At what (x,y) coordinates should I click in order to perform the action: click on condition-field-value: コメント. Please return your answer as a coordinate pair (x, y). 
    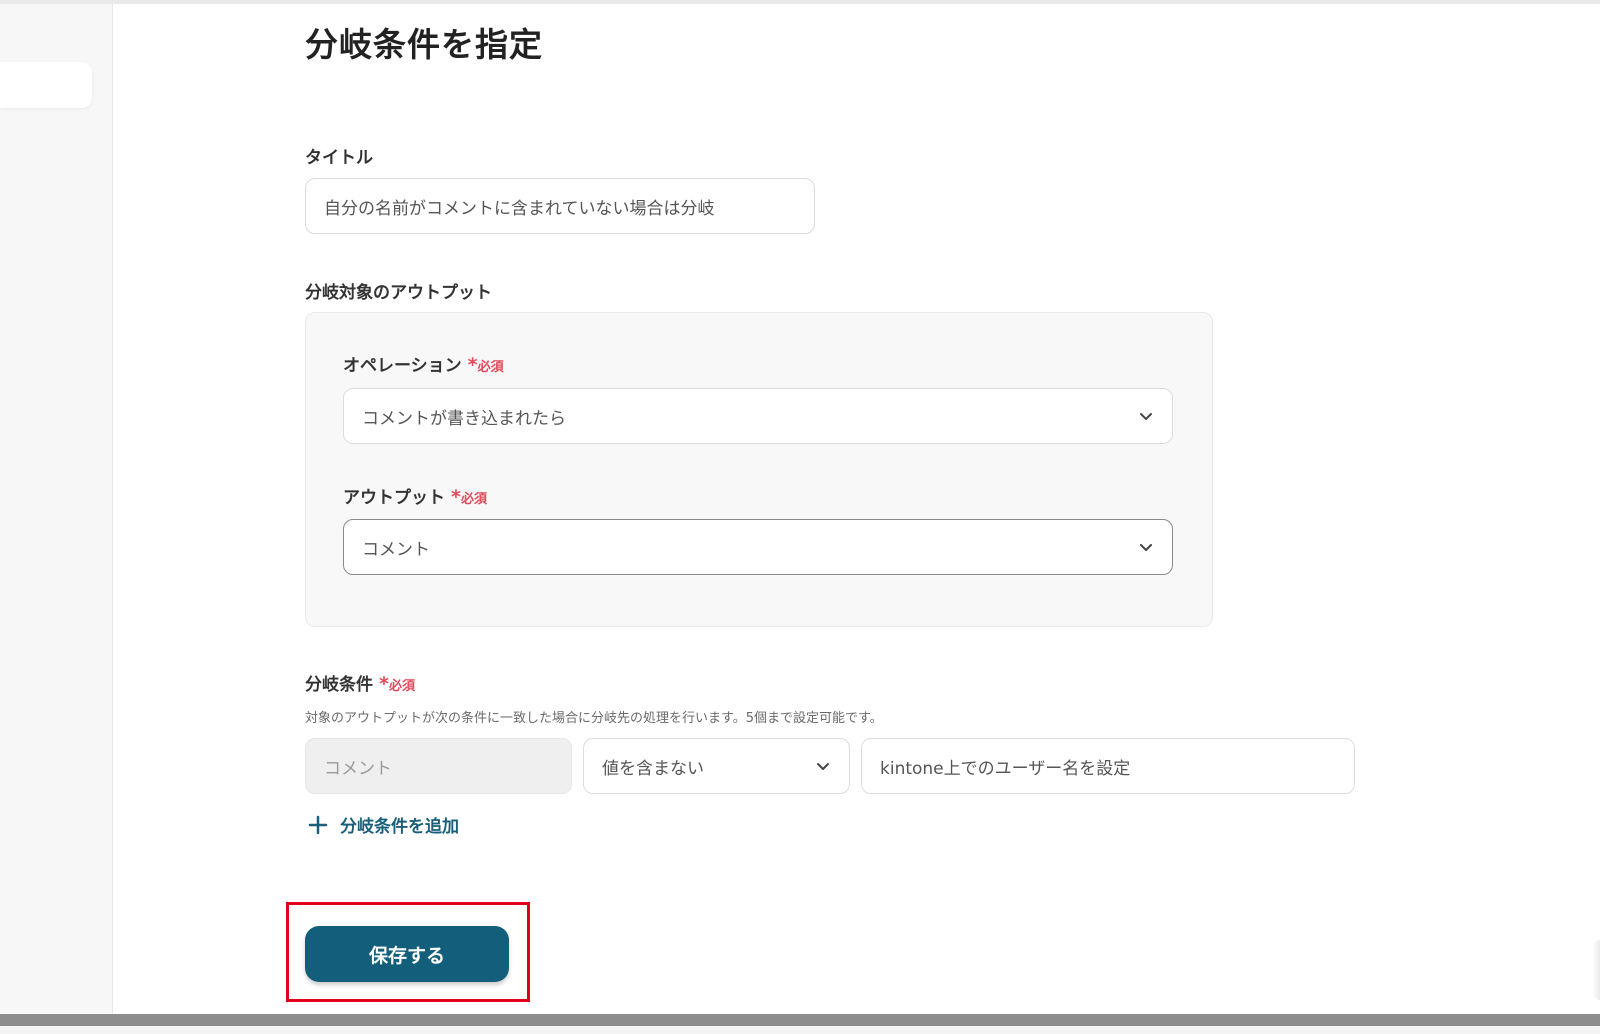
    Looking at the image, I should click on (358, 768).